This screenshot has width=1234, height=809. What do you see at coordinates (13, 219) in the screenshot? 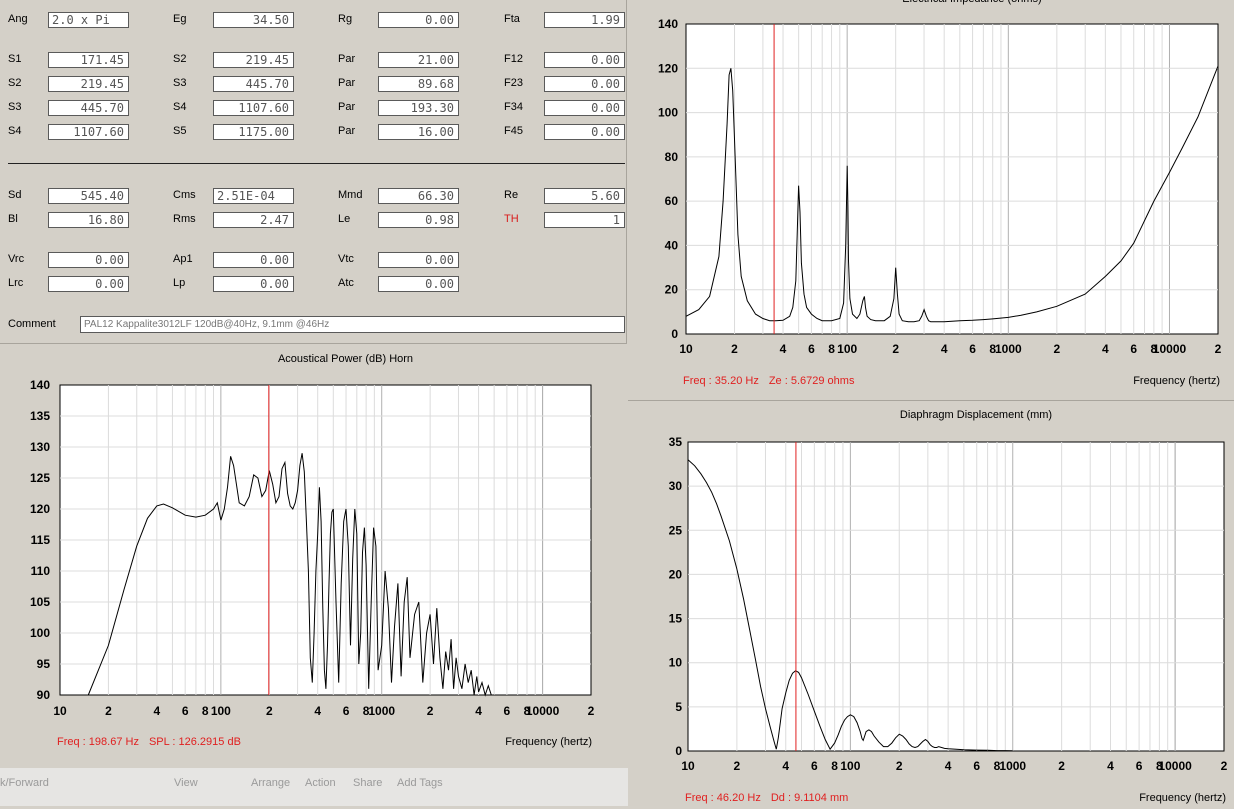
I see `param-label: Bl` at bounding box center [13, 219].